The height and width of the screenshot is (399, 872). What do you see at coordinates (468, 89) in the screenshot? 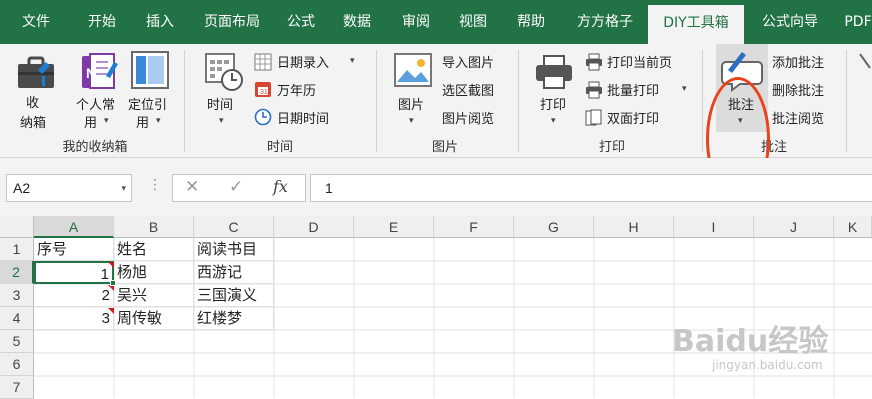
I see `region-capture-button: 选区截图` at bounding box center [468, 89].